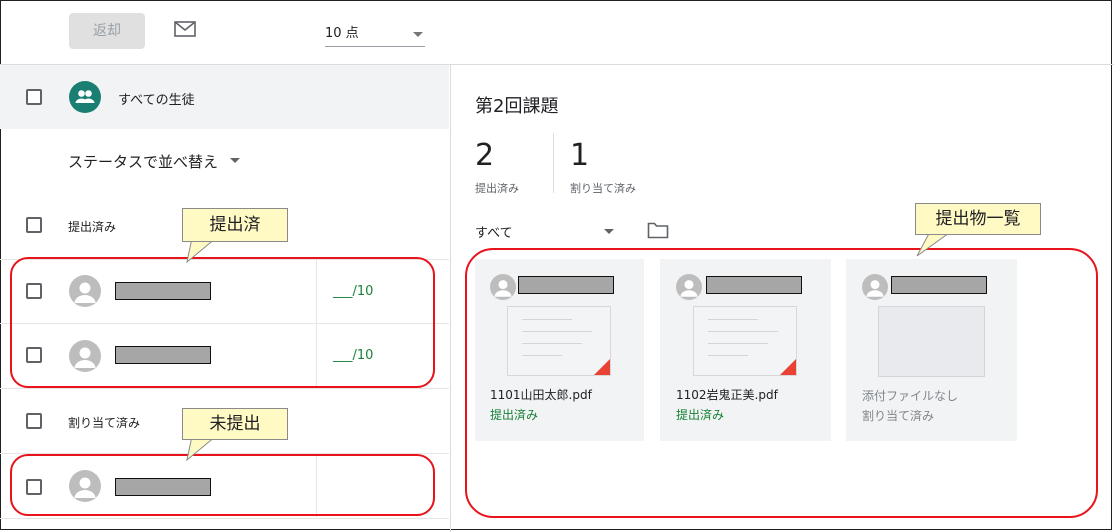 The height and width of the screenshot is (532, 1114). I want to click on stat-submitted-label: 提出済み, so click(497, 188).